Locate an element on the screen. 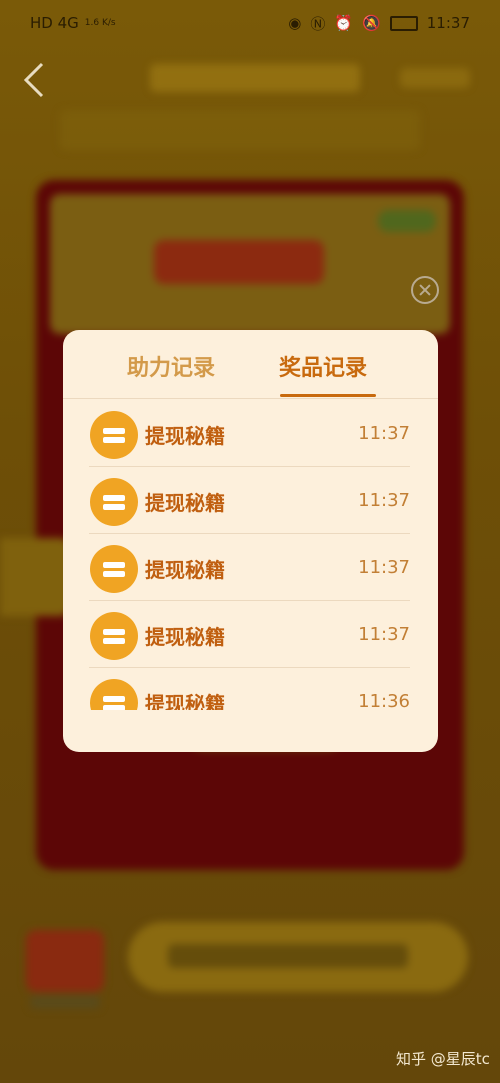  nfc-icon: Ⓝ is located at coordinates (318, 23).